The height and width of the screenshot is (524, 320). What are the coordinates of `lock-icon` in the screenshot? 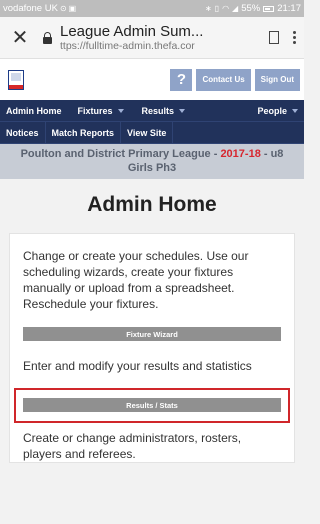 It's located at (47, 37).